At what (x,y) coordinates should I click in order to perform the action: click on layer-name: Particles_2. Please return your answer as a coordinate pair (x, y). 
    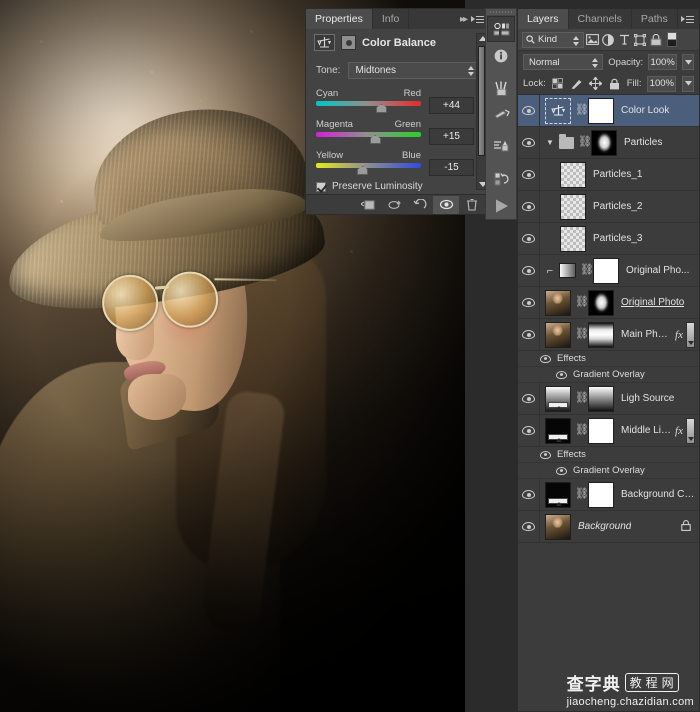
    Looking at the image, I should click on (616, 206).